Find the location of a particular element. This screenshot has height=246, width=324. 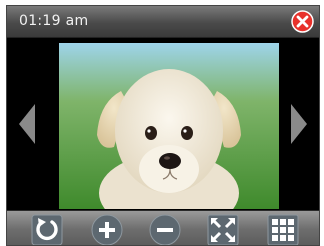

rotate-icon is located at coordinates (47, 229).